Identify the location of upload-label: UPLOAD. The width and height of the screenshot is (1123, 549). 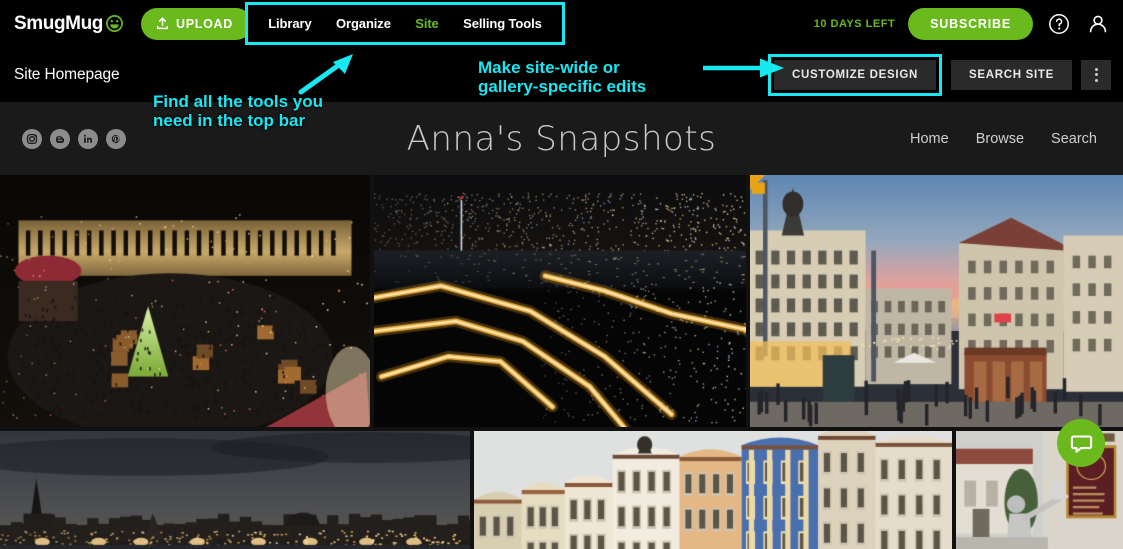
(205, 23).